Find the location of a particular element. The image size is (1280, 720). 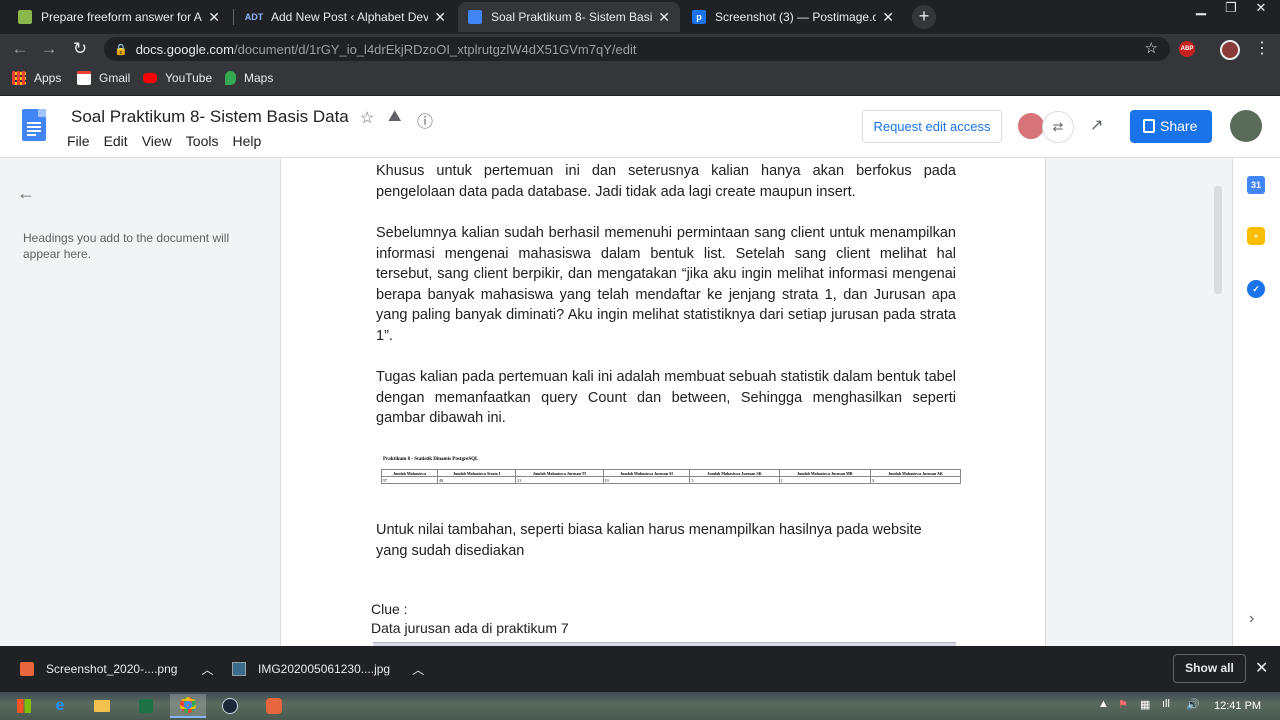

volume-icon: 🔊 is located at coordinates (1193, 704).